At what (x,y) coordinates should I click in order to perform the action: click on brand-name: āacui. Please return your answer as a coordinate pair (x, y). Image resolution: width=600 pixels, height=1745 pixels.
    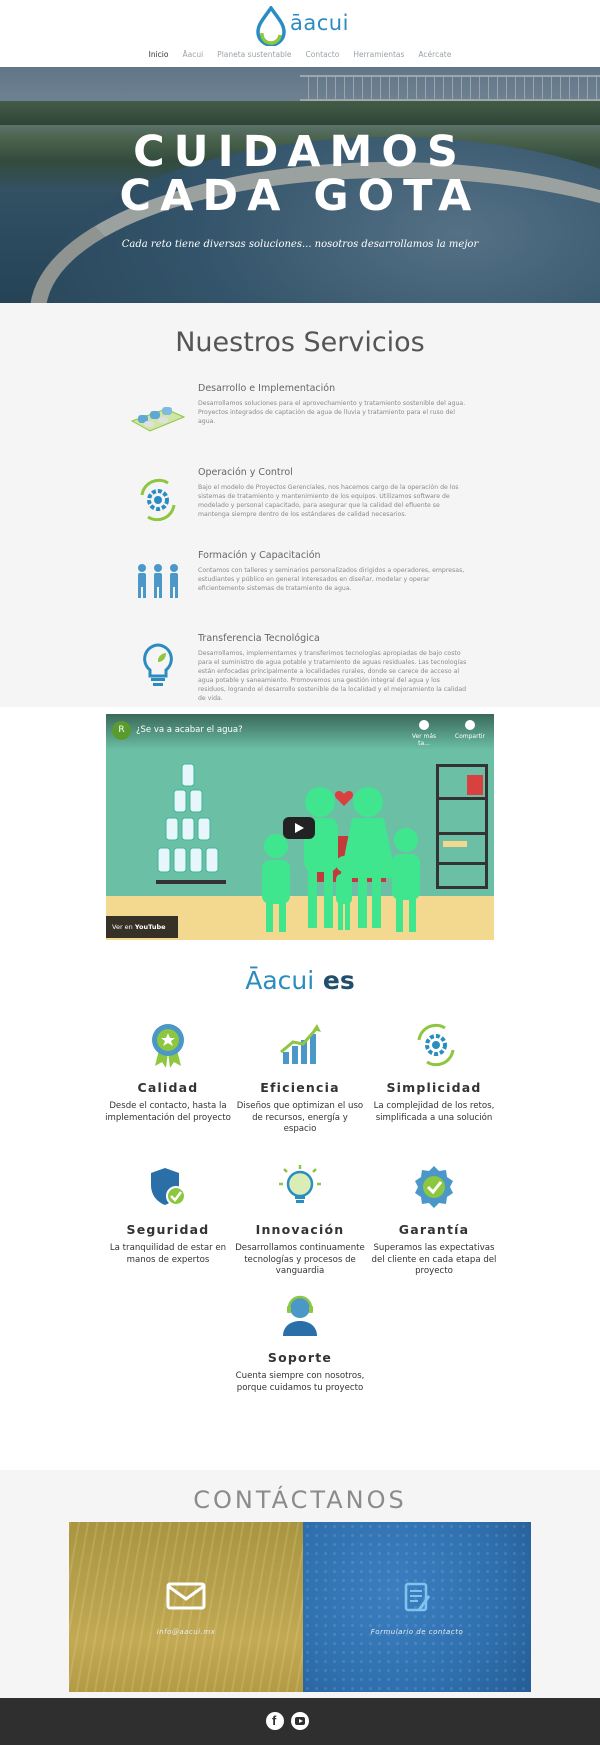
    Looking at the image, I should click on (319, 23).